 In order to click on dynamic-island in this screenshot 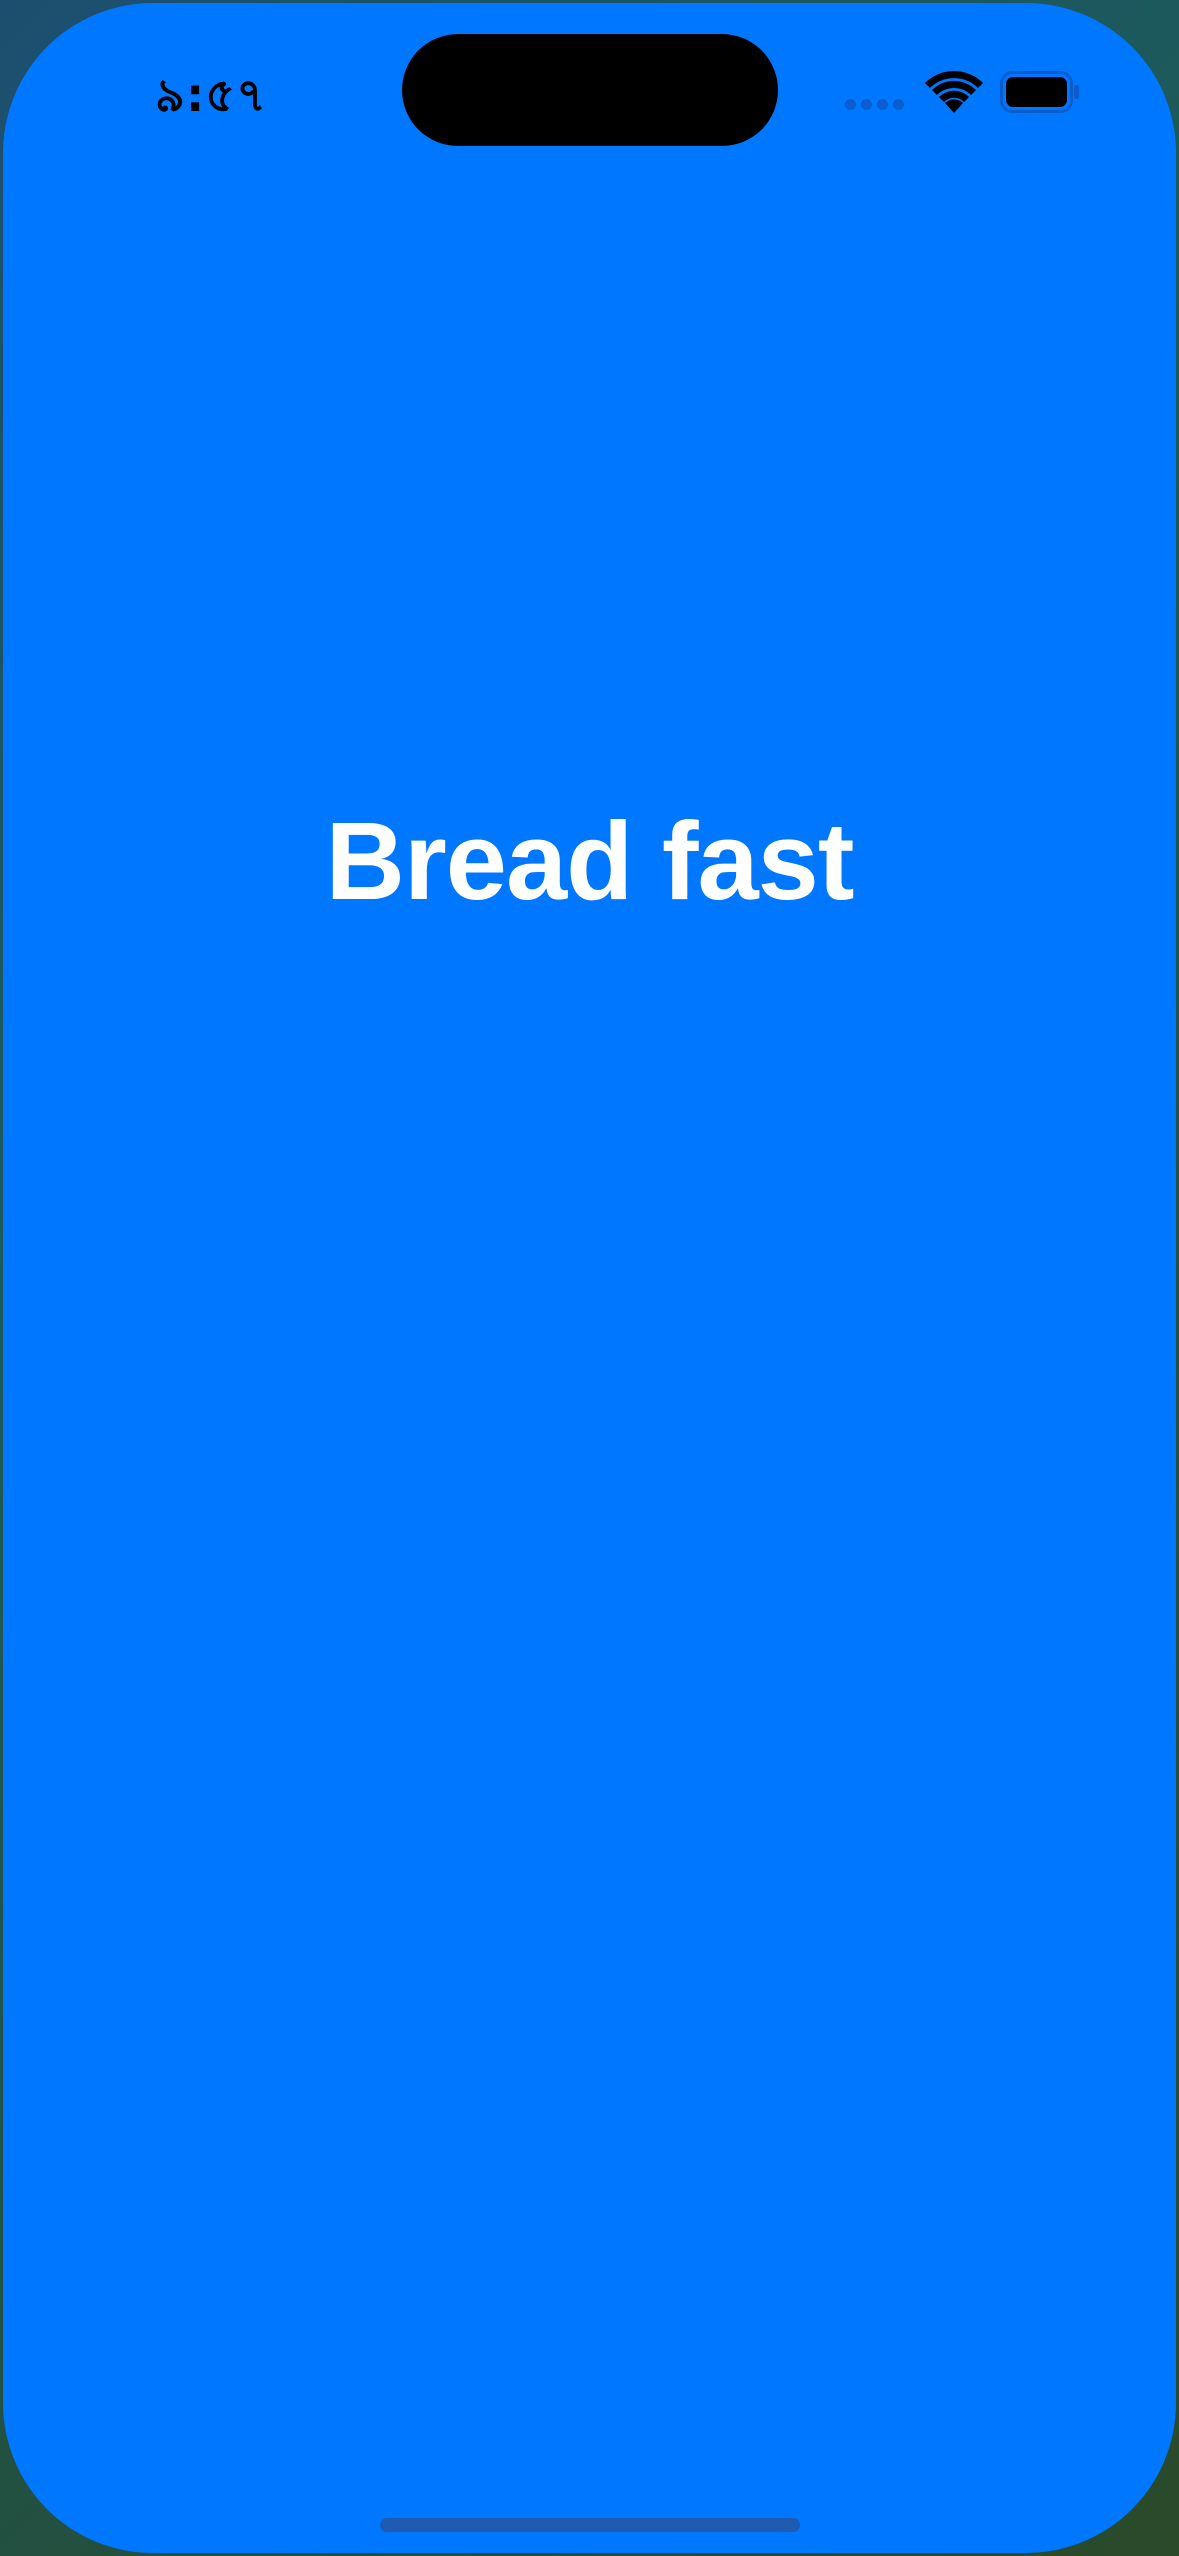, I will do `click(590, 90)`.